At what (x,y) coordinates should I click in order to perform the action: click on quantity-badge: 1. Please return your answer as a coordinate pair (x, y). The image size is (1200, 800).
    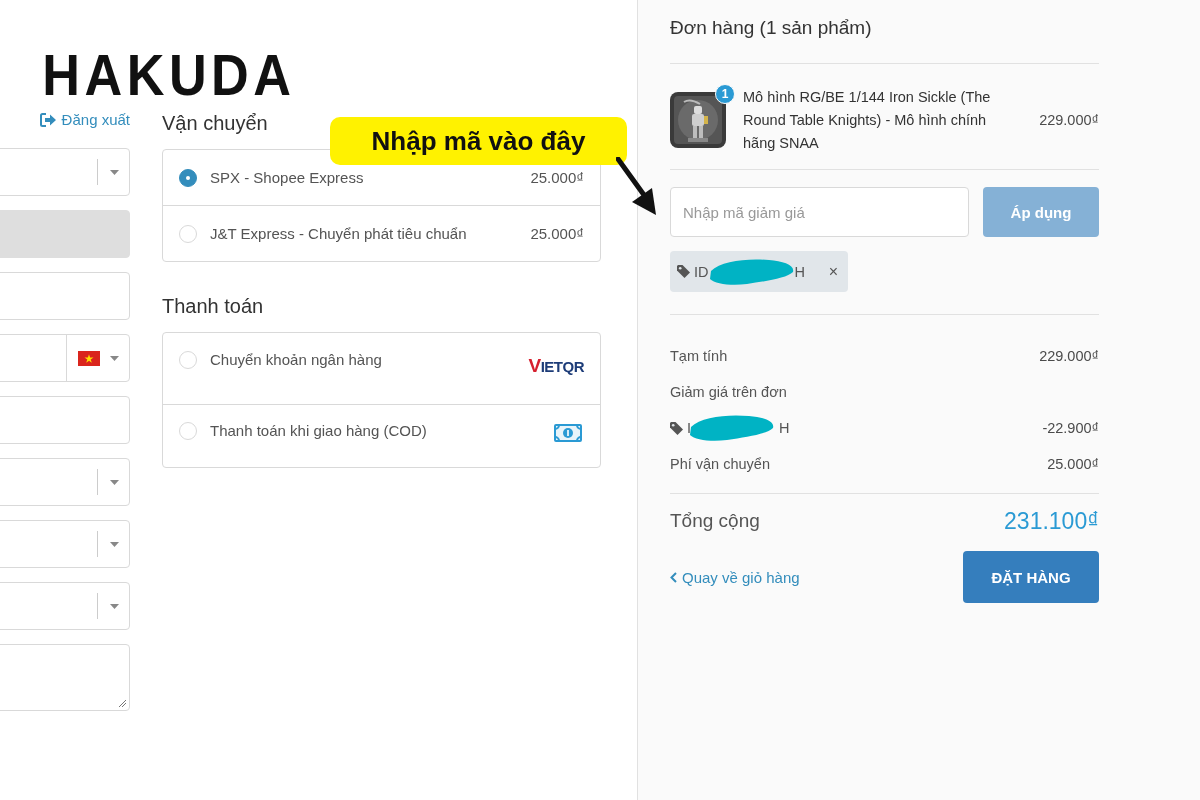
    Looking at the image, I should click on (725, 94).